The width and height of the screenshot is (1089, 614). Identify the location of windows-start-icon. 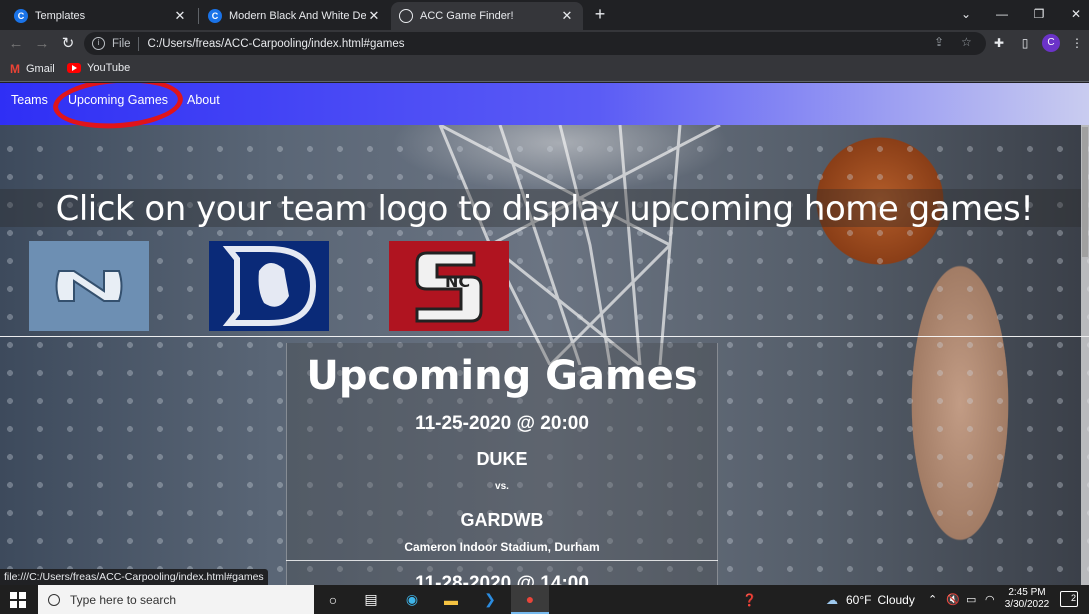
(18, 600).